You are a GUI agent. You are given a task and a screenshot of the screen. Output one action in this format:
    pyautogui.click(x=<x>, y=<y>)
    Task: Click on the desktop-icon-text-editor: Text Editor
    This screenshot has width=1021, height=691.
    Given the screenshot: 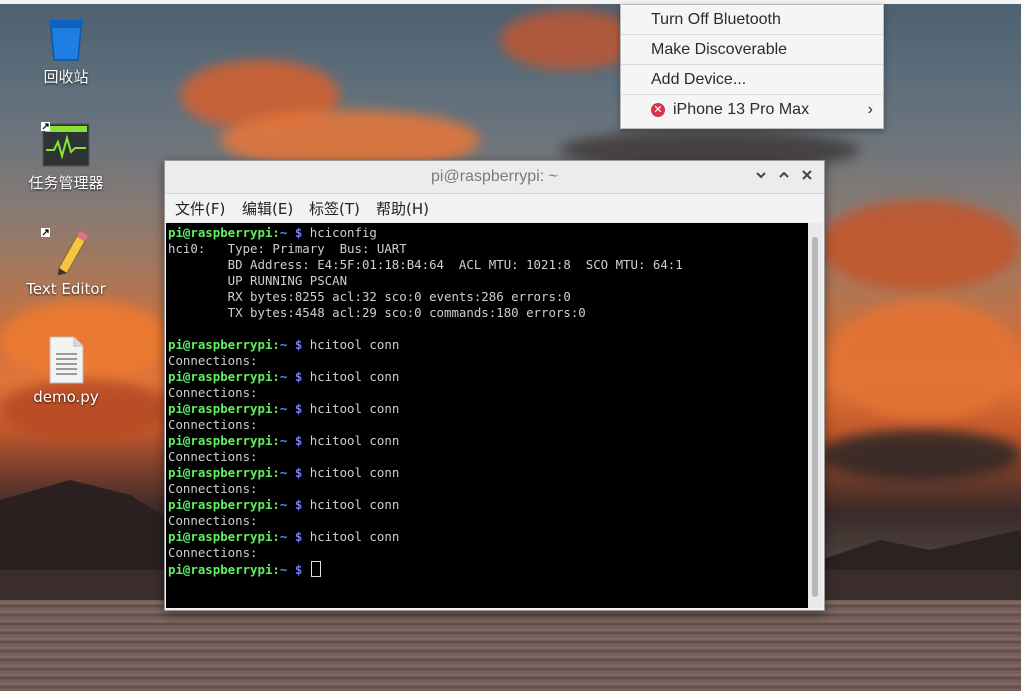 What is the action you would take?
    pyautogui.click(x=66, y=263)
    